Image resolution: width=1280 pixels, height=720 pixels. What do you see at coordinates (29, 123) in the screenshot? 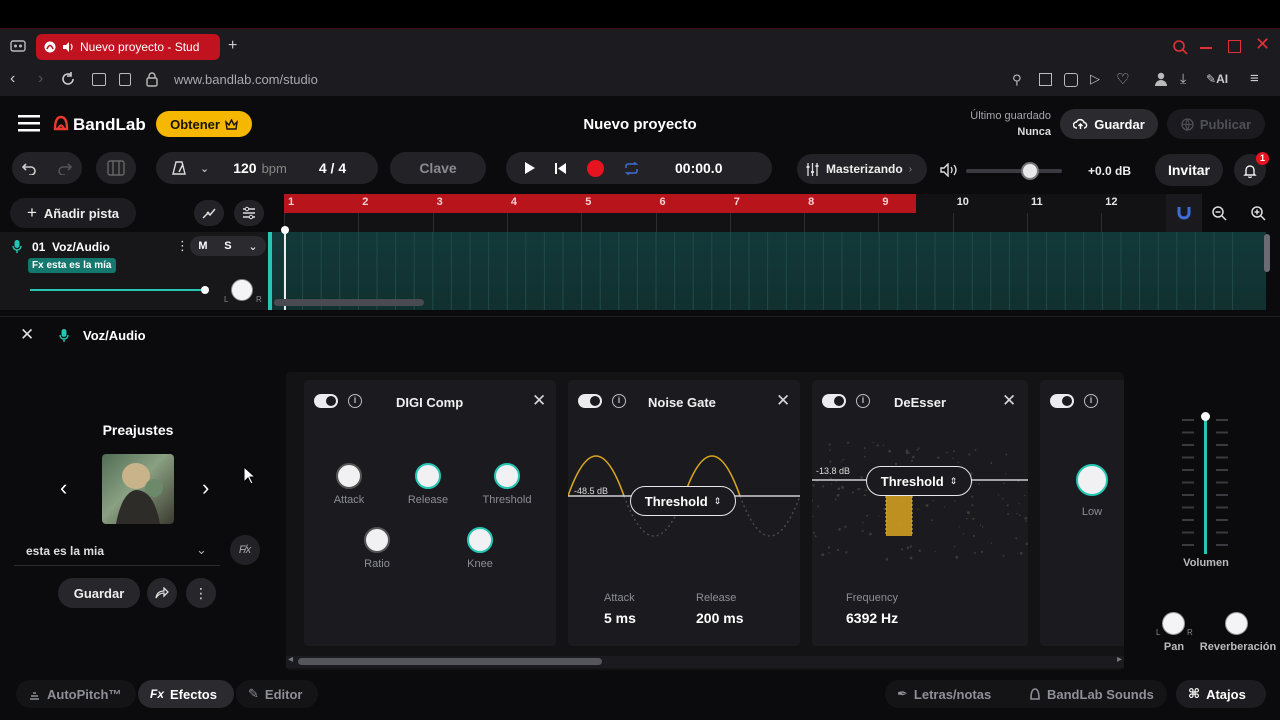
I see `hamburger-menu-icon` at bounding box center [29, 123].